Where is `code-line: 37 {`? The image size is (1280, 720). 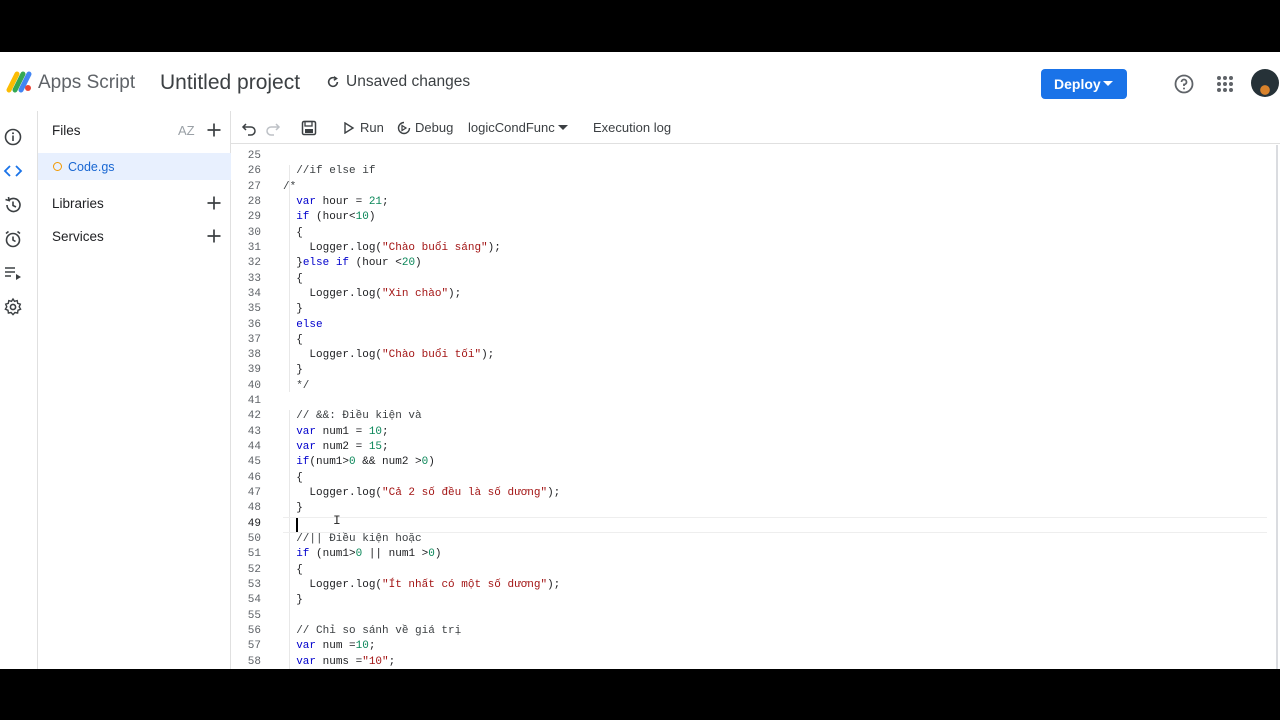 code-line: 37 { is located at coordinates (746, 340).